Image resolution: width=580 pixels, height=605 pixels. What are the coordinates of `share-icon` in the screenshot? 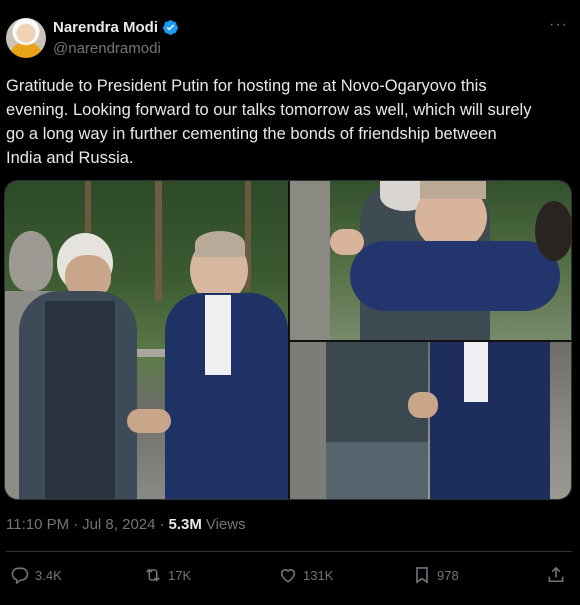 It's located at (556, 574).